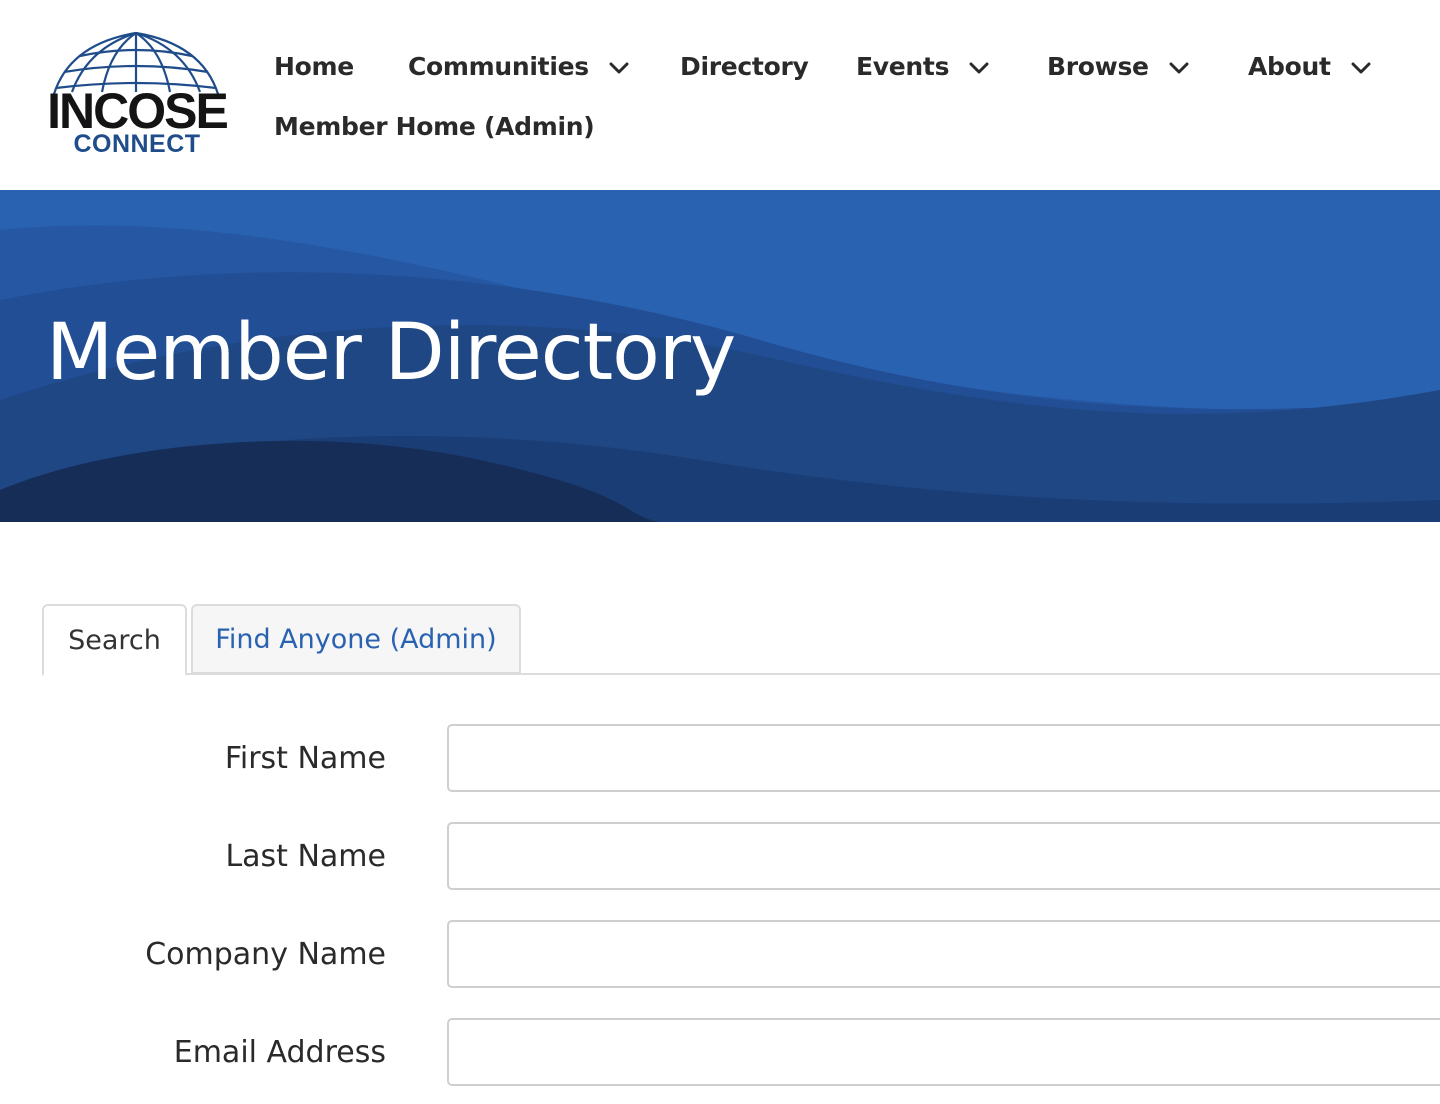 This screenshot has height=1104, width=1440. I want to click on first-name-label: First Name, so click(305, 758).